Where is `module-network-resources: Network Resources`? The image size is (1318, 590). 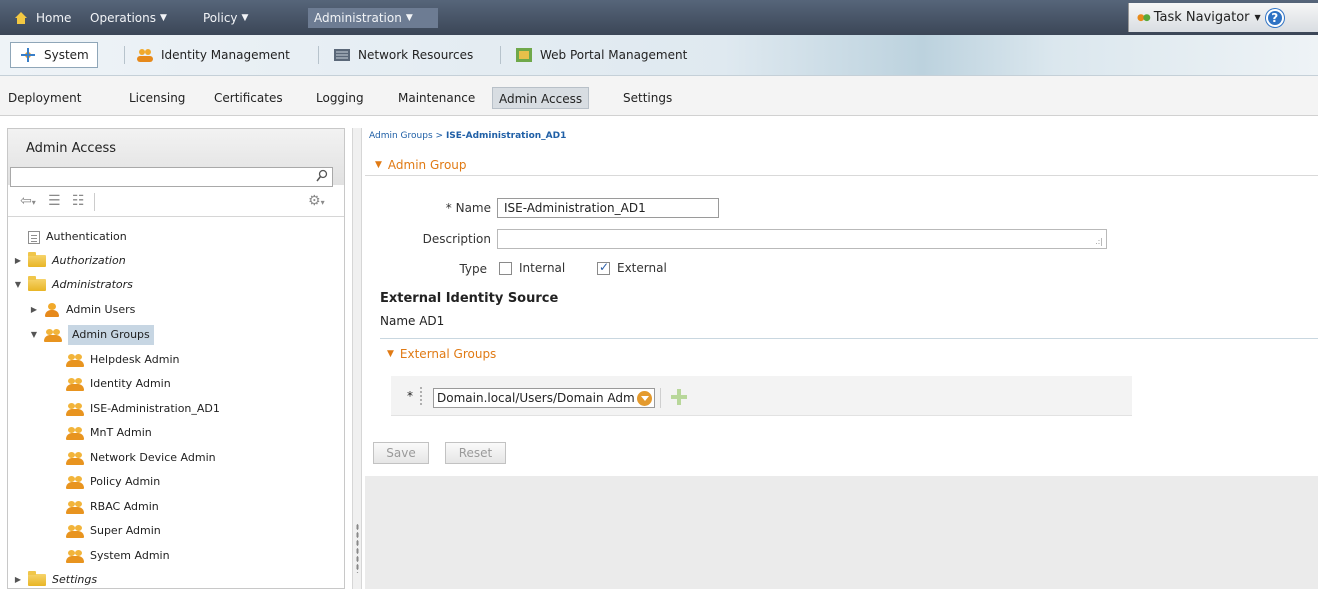 module-network-resources: Network Resources is located at coordinates (403, 55).